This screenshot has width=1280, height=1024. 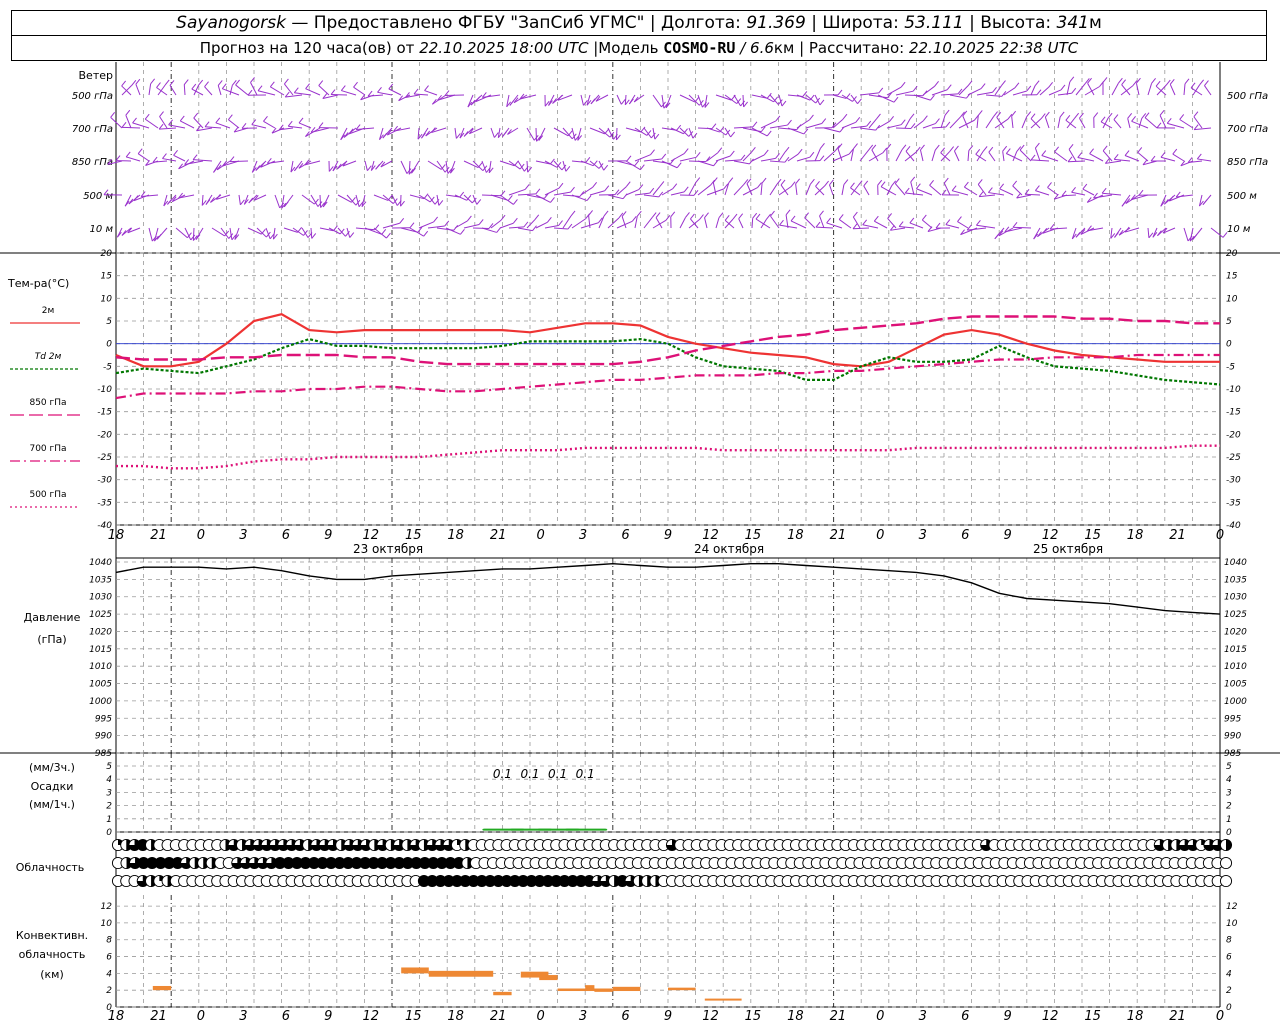 What do you see at coordinates (585, 774) in the screenshot?
I see `precip-value-label: 0.1` at bounding box center [585, 774].